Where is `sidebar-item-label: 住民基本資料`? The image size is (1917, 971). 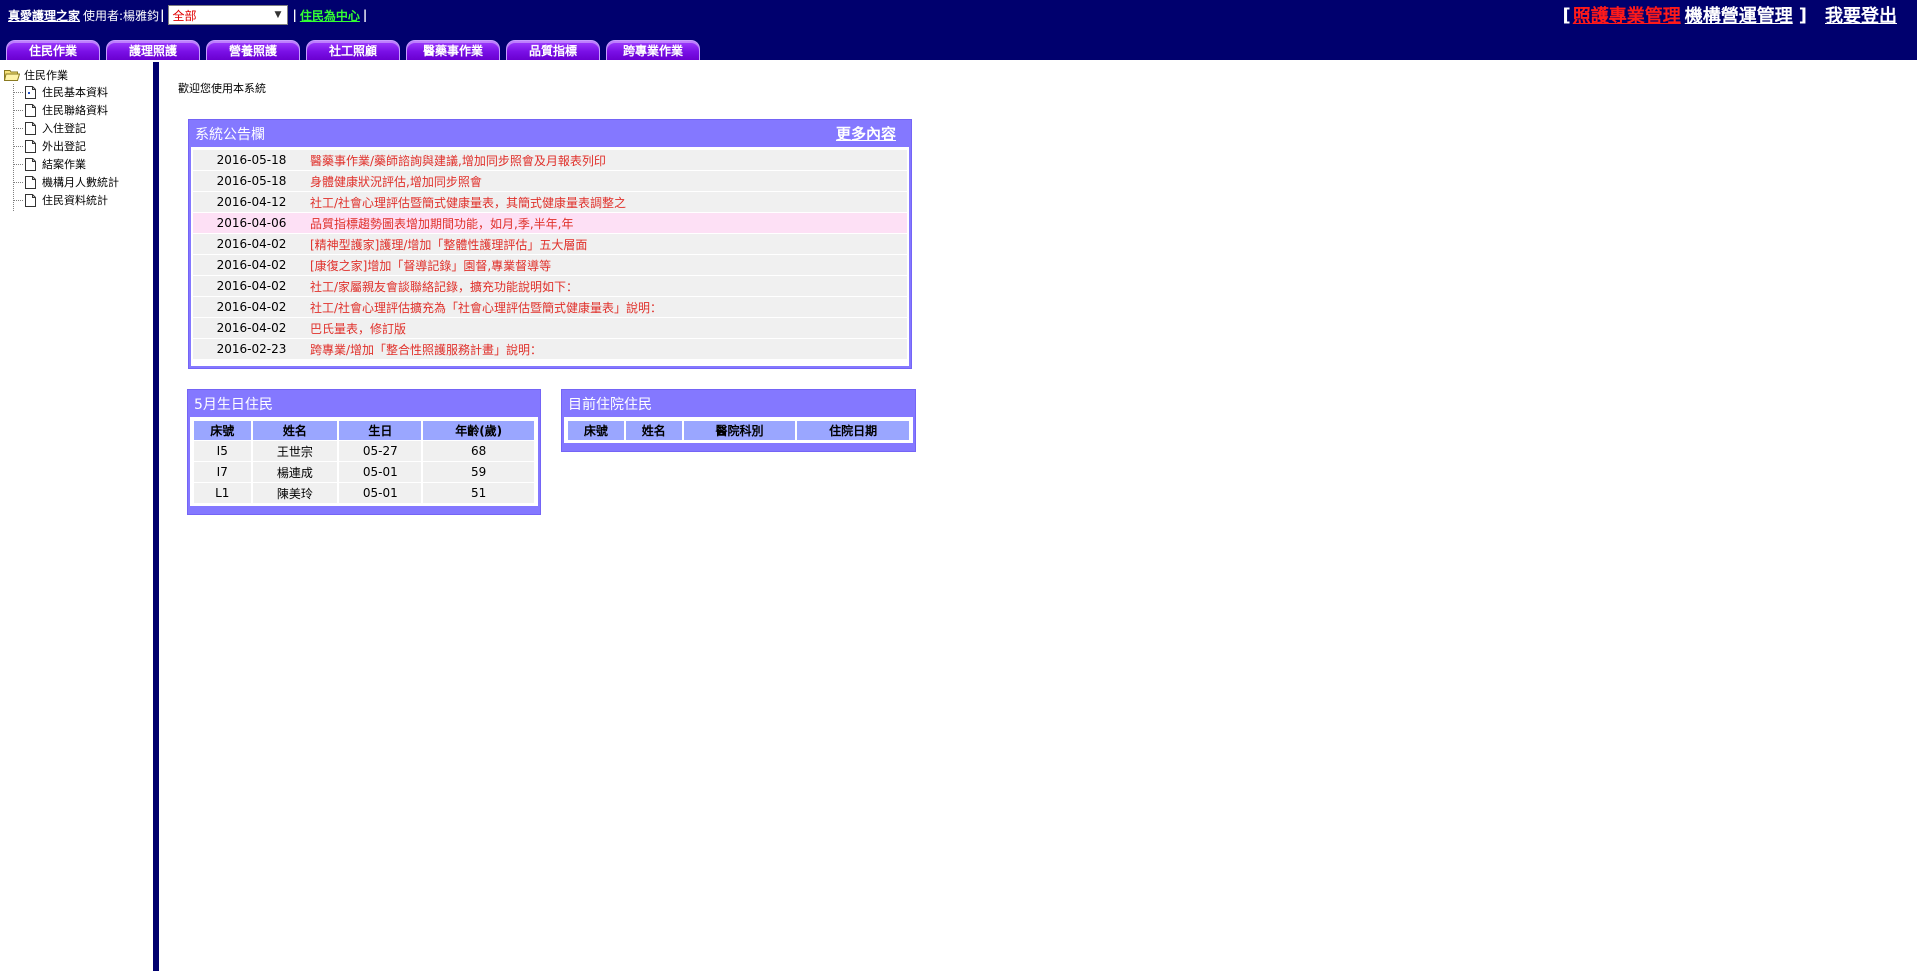 sidebar-item-label: 住民基本資料 is located at coordinates (75, 92).